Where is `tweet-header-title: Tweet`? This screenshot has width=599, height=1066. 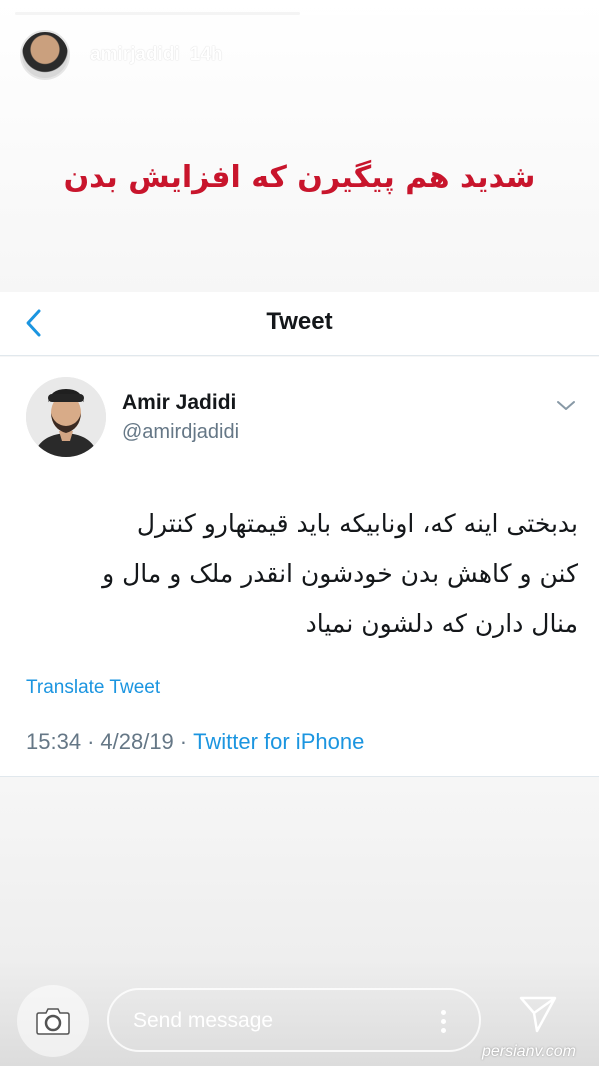 tweet-header-title: Tweet is located at coordinates (299, 321).